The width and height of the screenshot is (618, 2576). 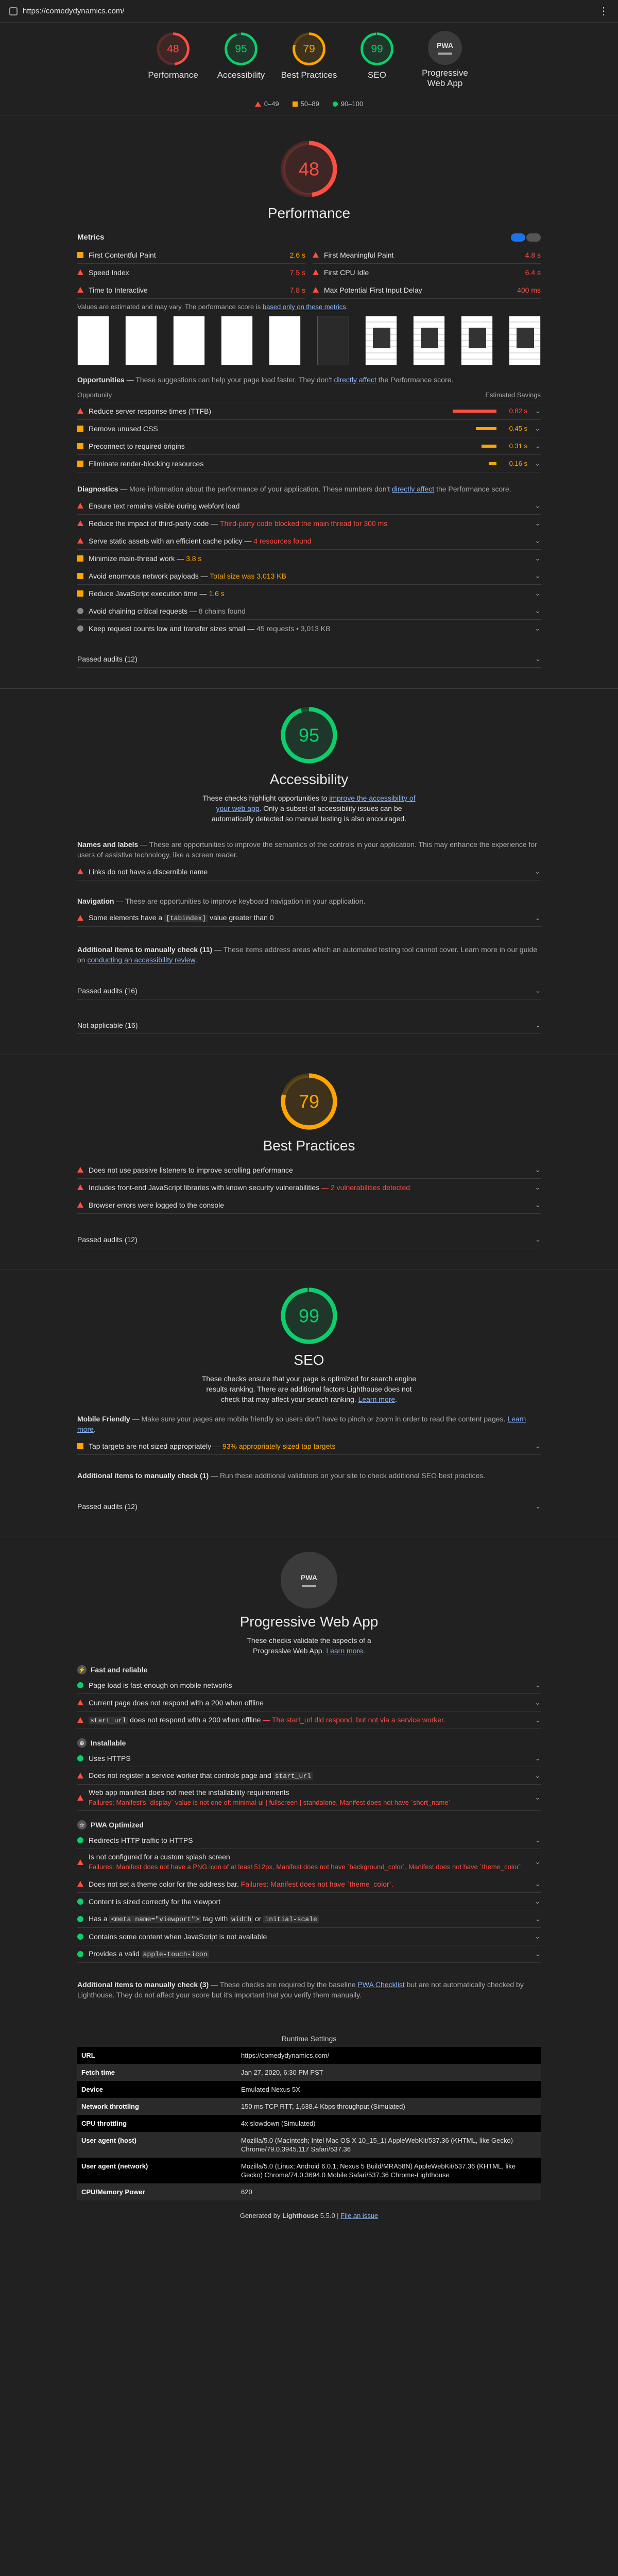 I want to click on a11y-not-applicable: Not applicable (16) ⌄, so click(x=309, y=1023).